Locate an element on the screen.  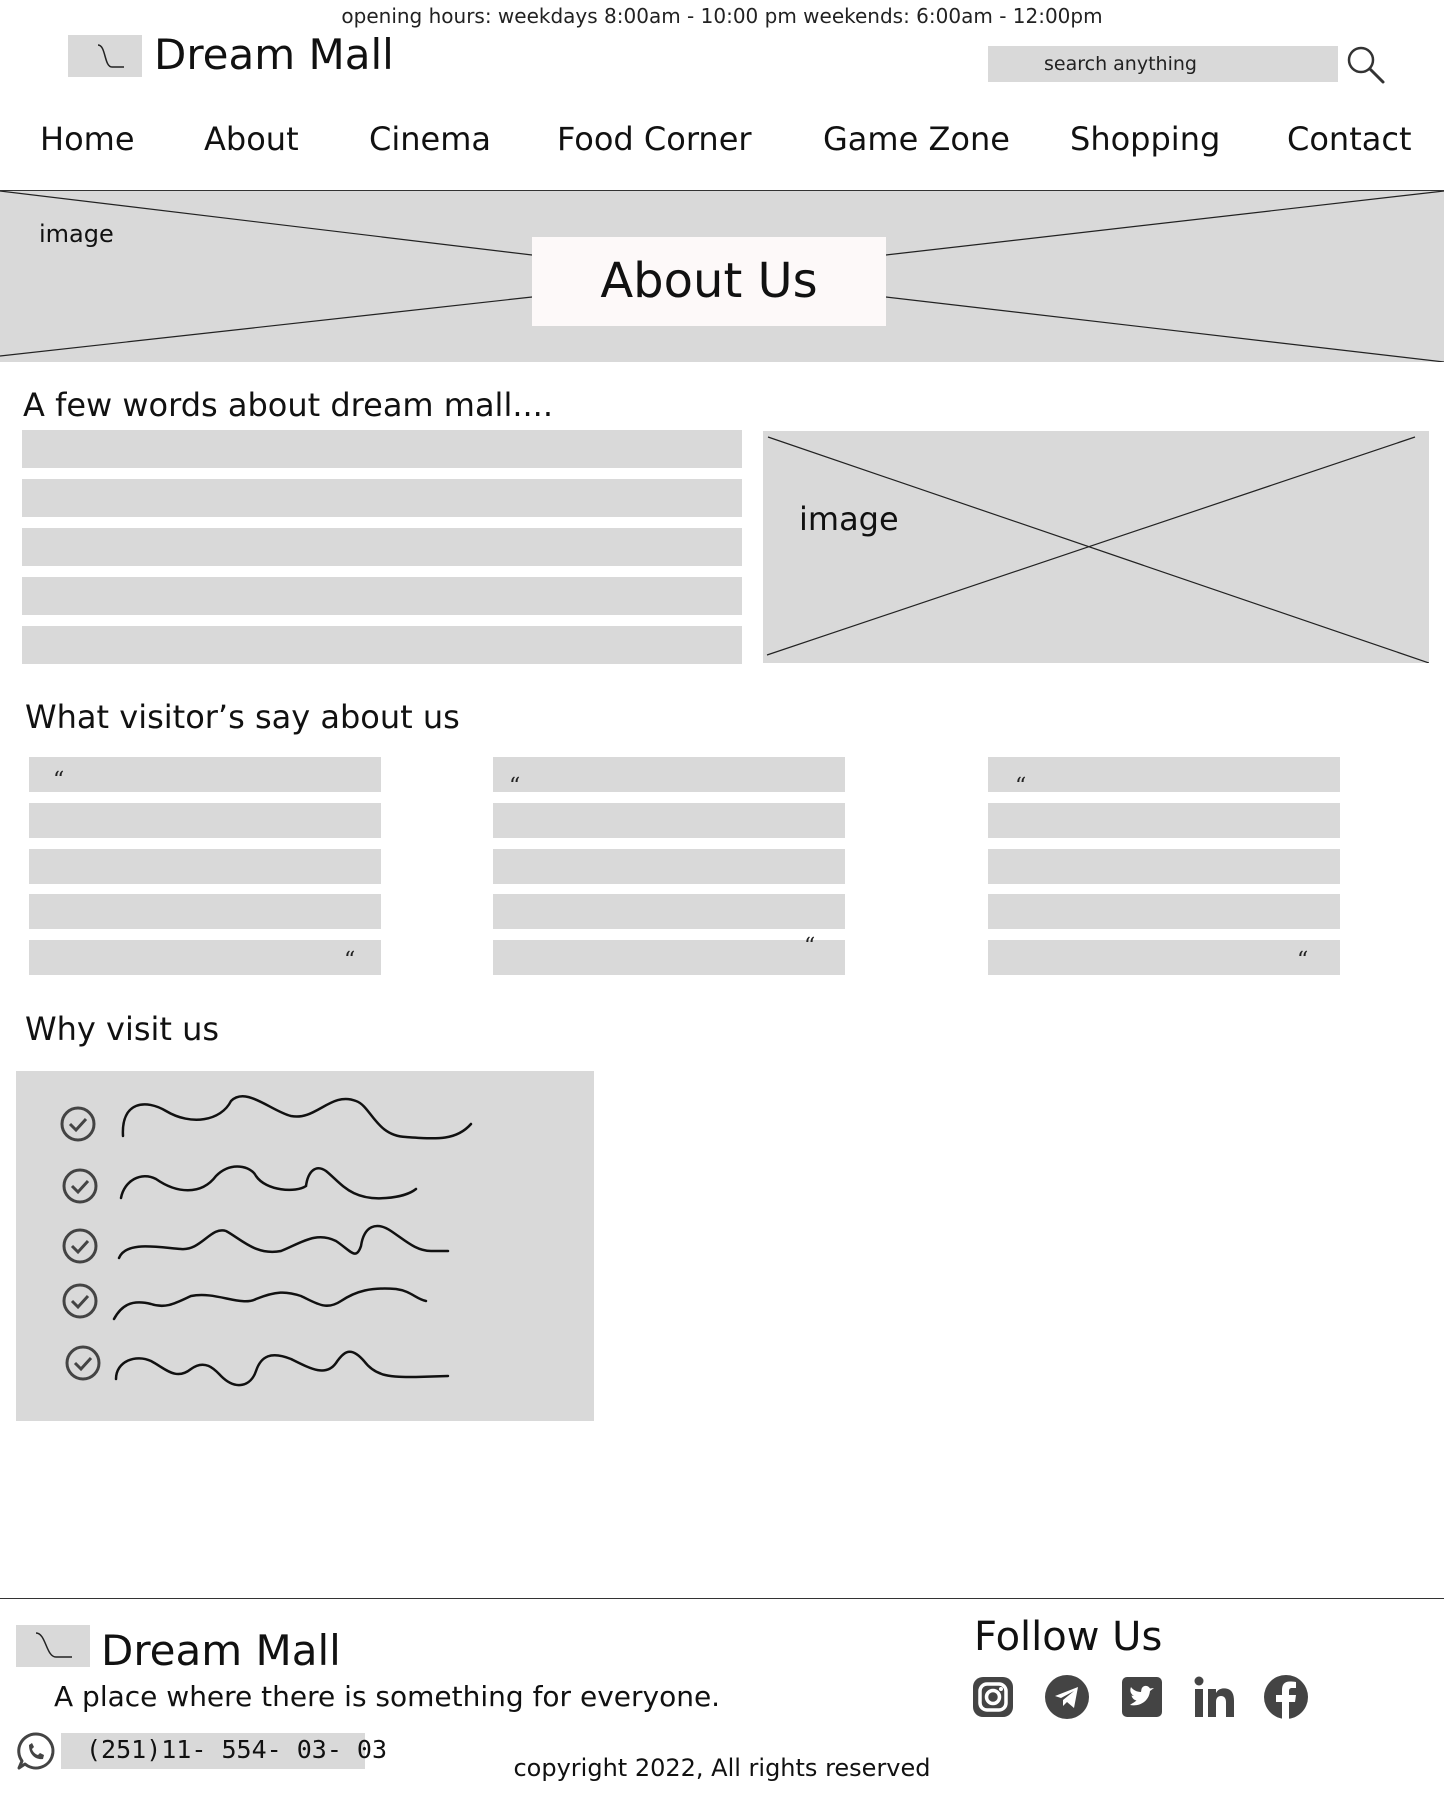
nav-food-corner: Food Corner is located at coordinates (654, 139).